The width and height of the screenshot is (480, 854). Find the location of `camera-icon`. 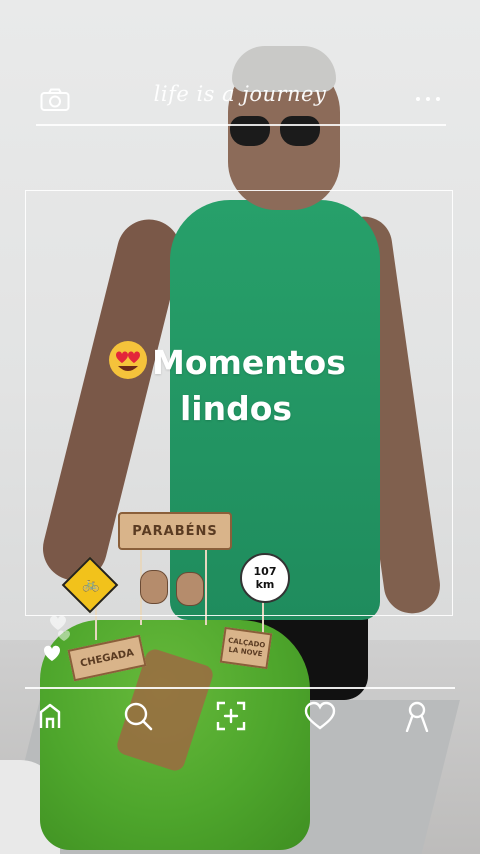

camera-icon is located at coordinates (55, 100).